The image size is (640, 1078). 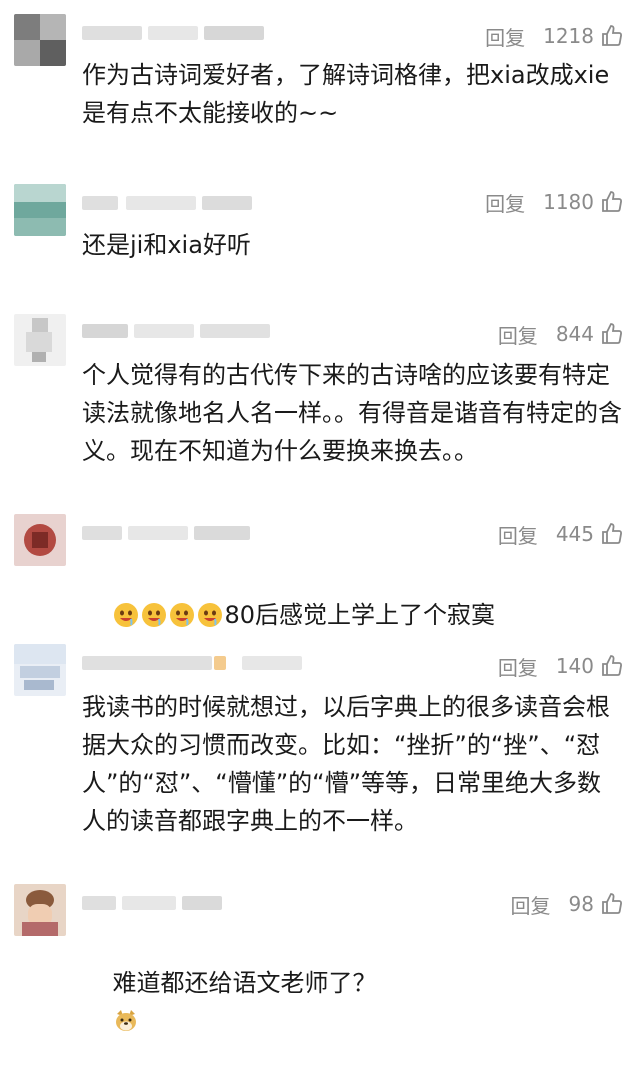 I want to click on comment-text: 还是ji和xia好听, so click(x=166, y=245).